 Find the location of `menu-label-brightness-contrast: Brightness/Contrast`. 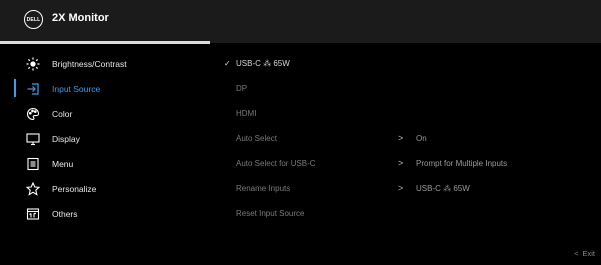

menu-label-brightness-contrast: Brightness/Contrast is located at coordinates (89, 63).